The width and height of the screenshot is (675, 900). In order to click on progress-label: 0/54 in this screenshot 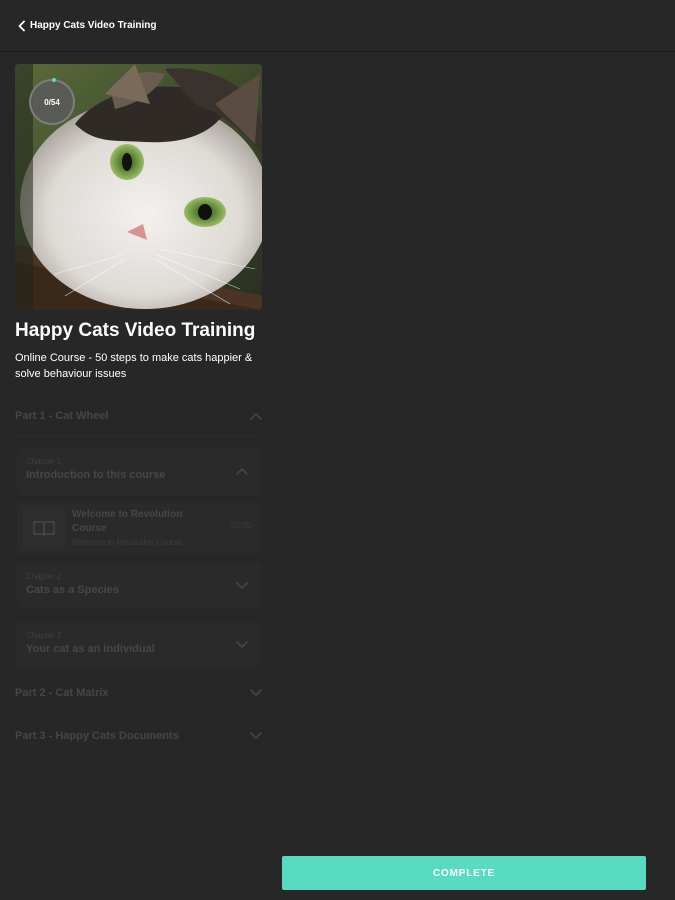, I will do `click(52, 102)`.